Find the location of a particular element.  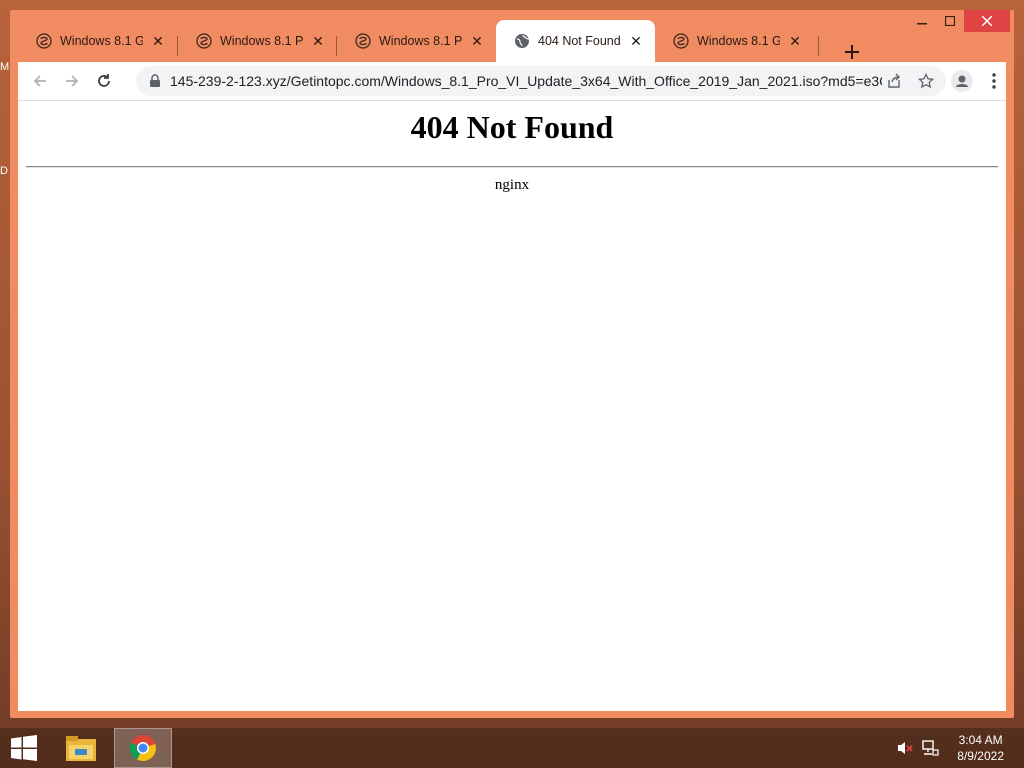

maximize-button is located at coordinates (950, 21).